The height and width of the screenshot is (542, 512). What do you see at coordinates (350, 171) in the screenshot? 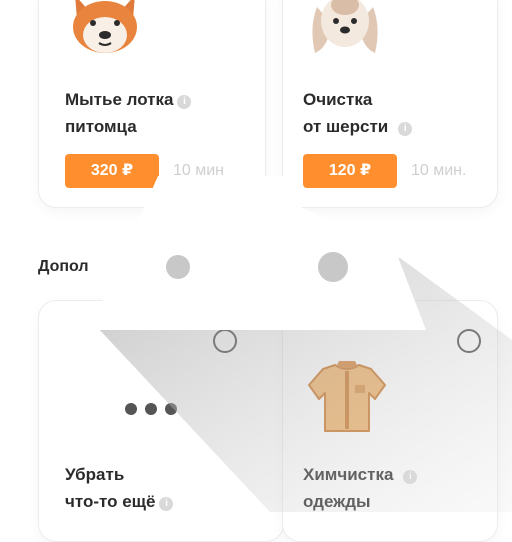
I see `price-badge: 120 ₽` at bounding box center [350, 171].